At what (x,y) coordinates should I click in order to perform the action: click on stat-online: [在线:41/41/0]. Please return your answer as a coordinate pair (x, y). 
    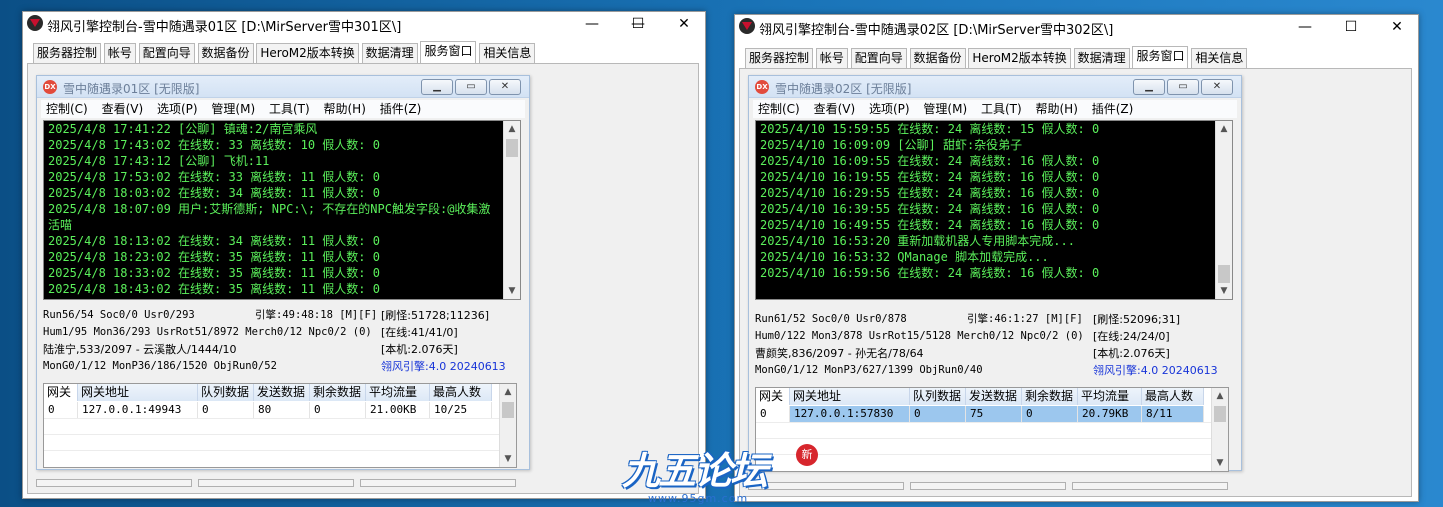
    Looking at the image, I should click on (419, 332).